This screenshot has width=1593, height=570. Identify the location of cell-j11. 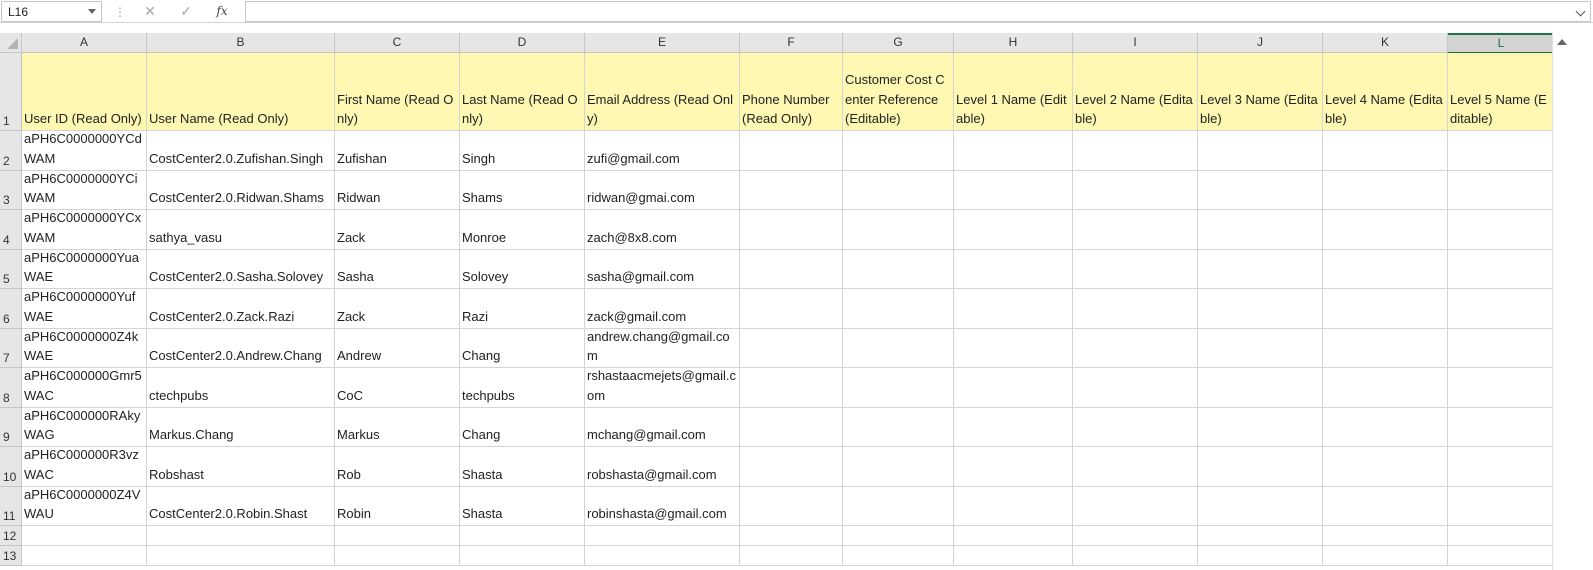
(1260, 506).